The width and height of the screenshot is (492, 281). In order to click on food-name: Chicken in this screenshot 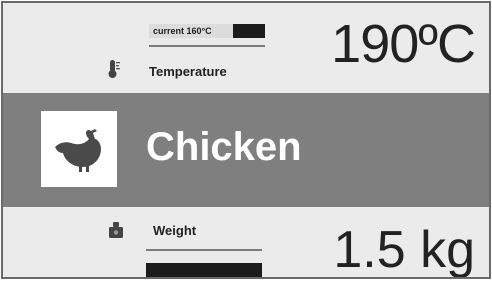, I will do `click(224, 147)`.